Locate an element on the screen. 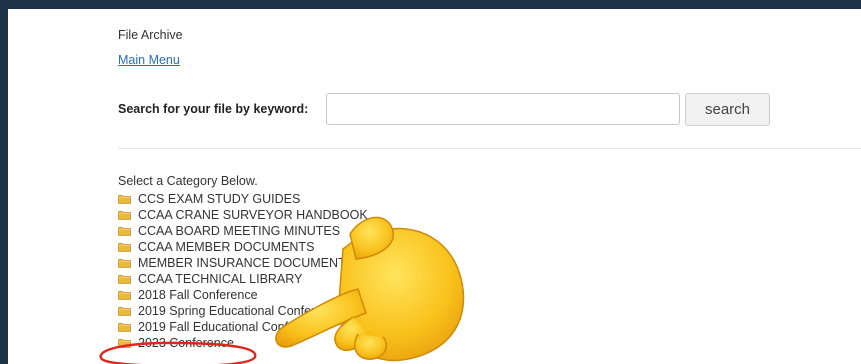  search-label: Search for your file by keyword: is located at coordinates (213, 109).